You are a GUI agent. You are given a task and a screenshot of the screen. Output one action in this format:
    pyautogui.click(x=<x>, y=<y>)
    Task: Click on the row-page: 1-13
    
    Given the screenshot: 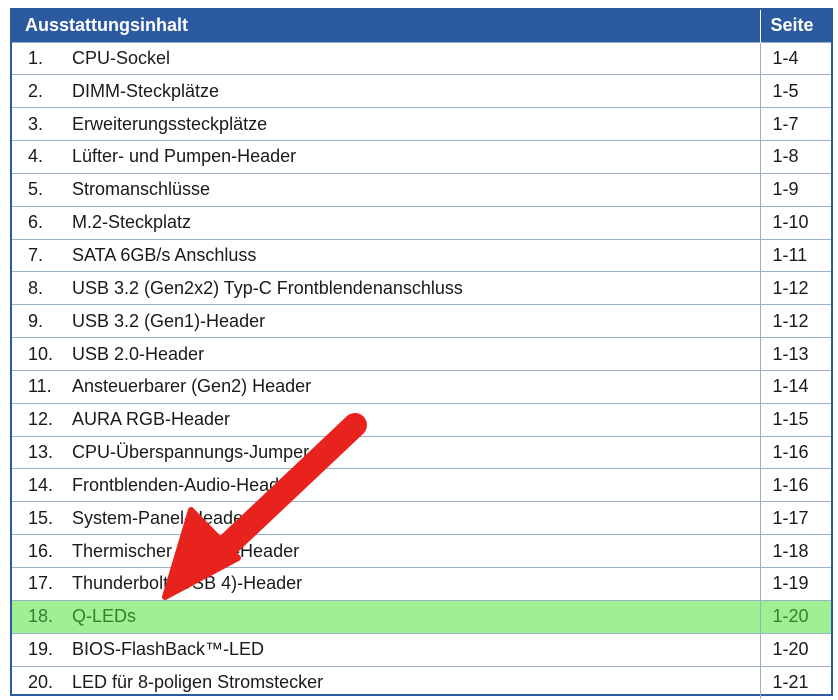 What is the action you would take?
    pyautogui.click(x=795, y=354)
    